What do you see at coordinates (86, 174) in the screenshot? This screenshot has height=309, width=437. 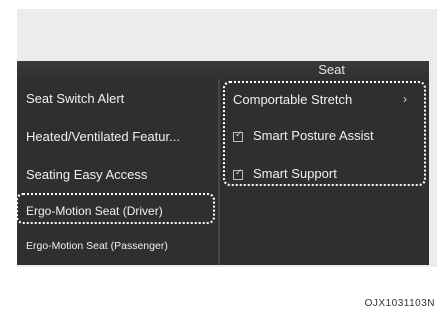 I see `menu-item-seating-easy-access: Seating Easy Access` at bounding box center [86, 174].